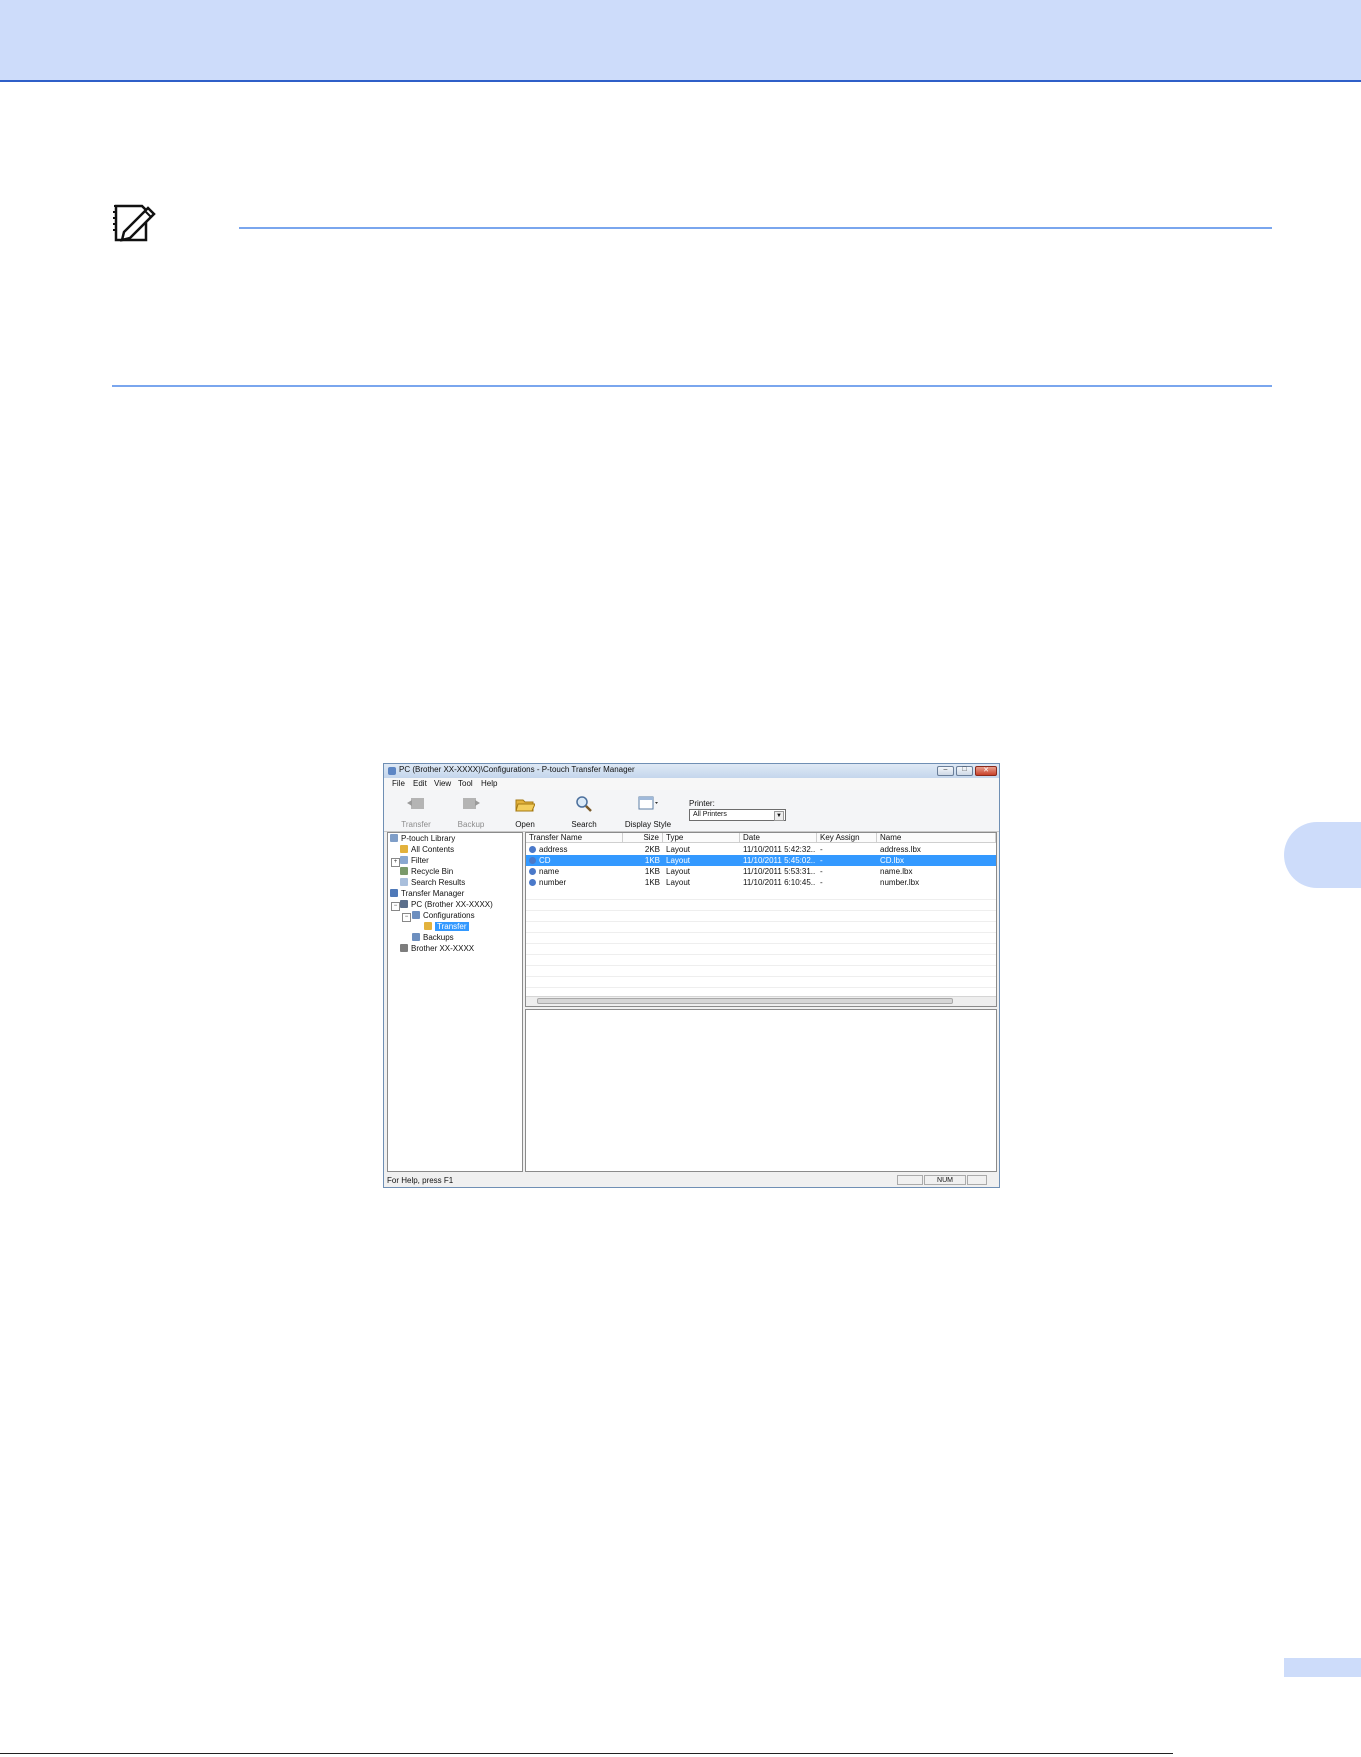 Image resolution: width=1361 pixels, height=1757 pixels. Describe the element at coordinates (437, 949) in the screenshot. I see `tree-item-brother-printer: Brother XX-XXXX` at that location.